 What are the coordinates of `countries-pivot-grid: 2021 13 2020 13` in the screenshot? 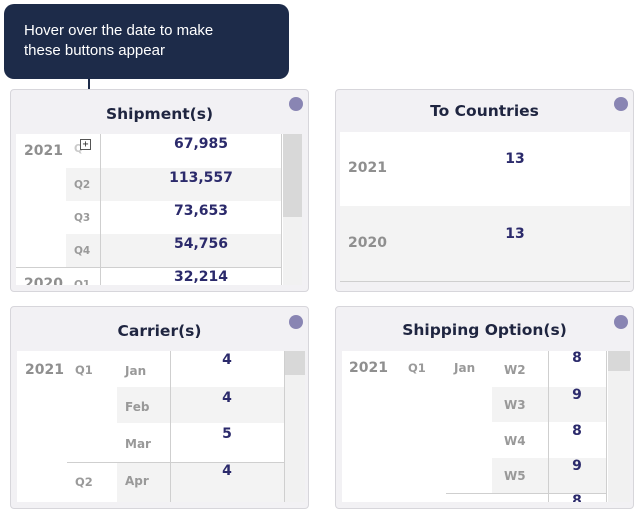 It's located at (485, 207).